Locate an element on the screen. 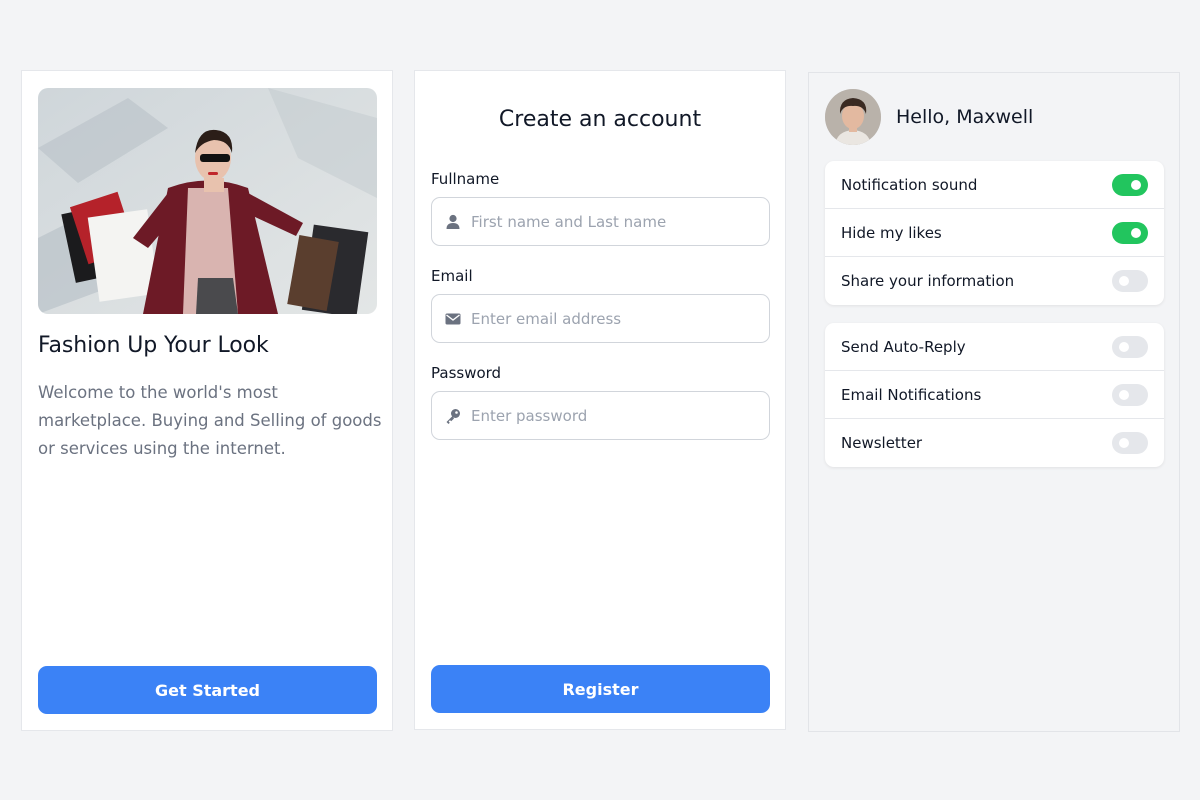 This screenshot has height=800, width=1200. setting-row-notification-sound: Notification sound is located at coordinates (994, 185).